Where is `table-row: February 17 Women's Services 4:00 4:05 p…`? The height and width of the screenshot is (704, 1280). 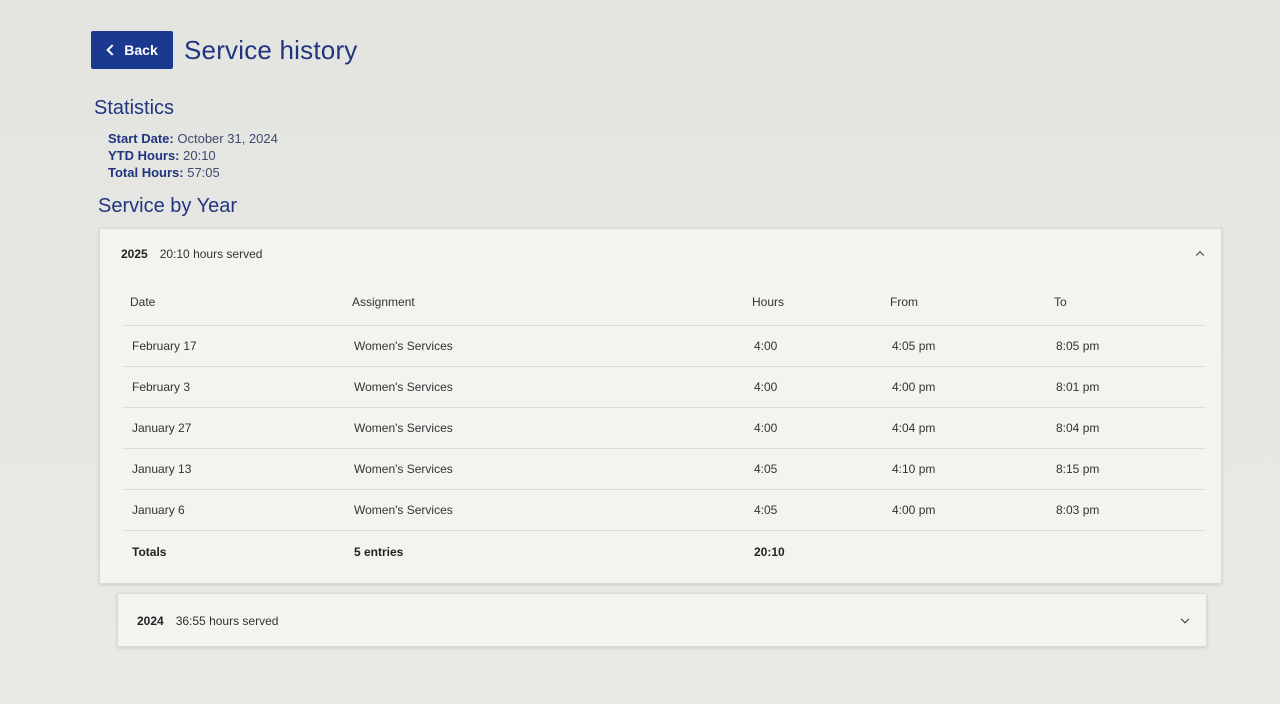
table-row: February 17 Women's Services 4:00 4:05 p… is located at coordinates (664, 346).